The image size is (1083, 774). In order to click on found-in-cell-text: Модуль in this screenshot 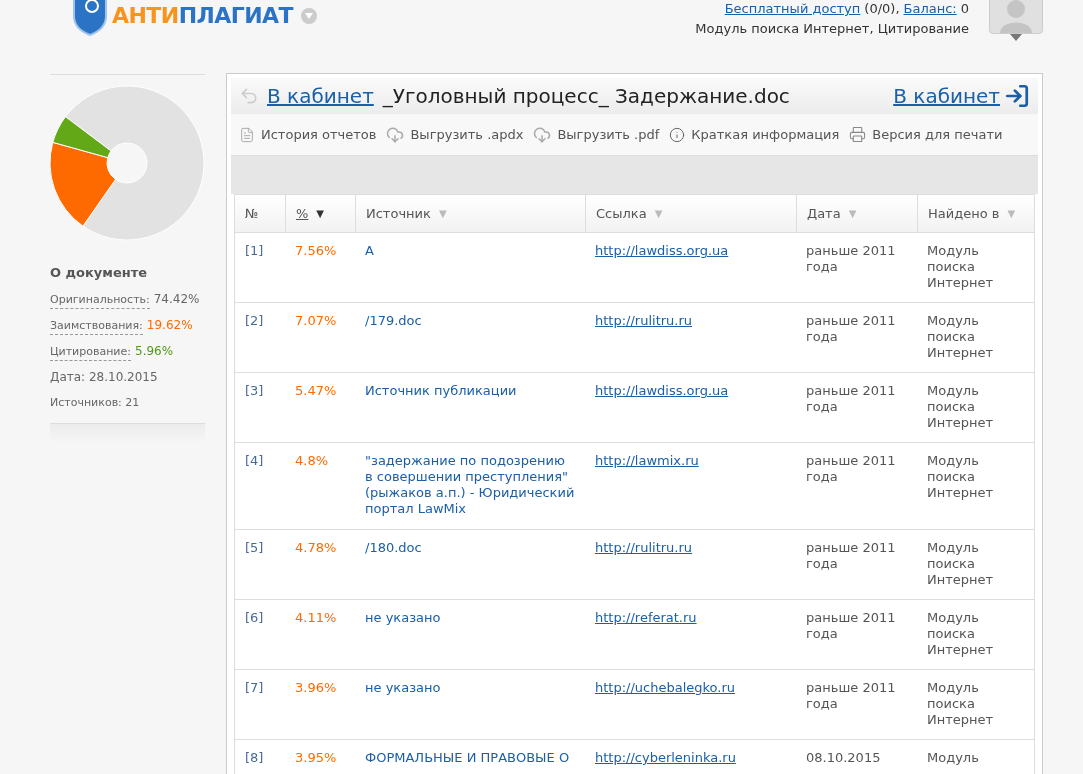, I will do `click(953, 758)`.